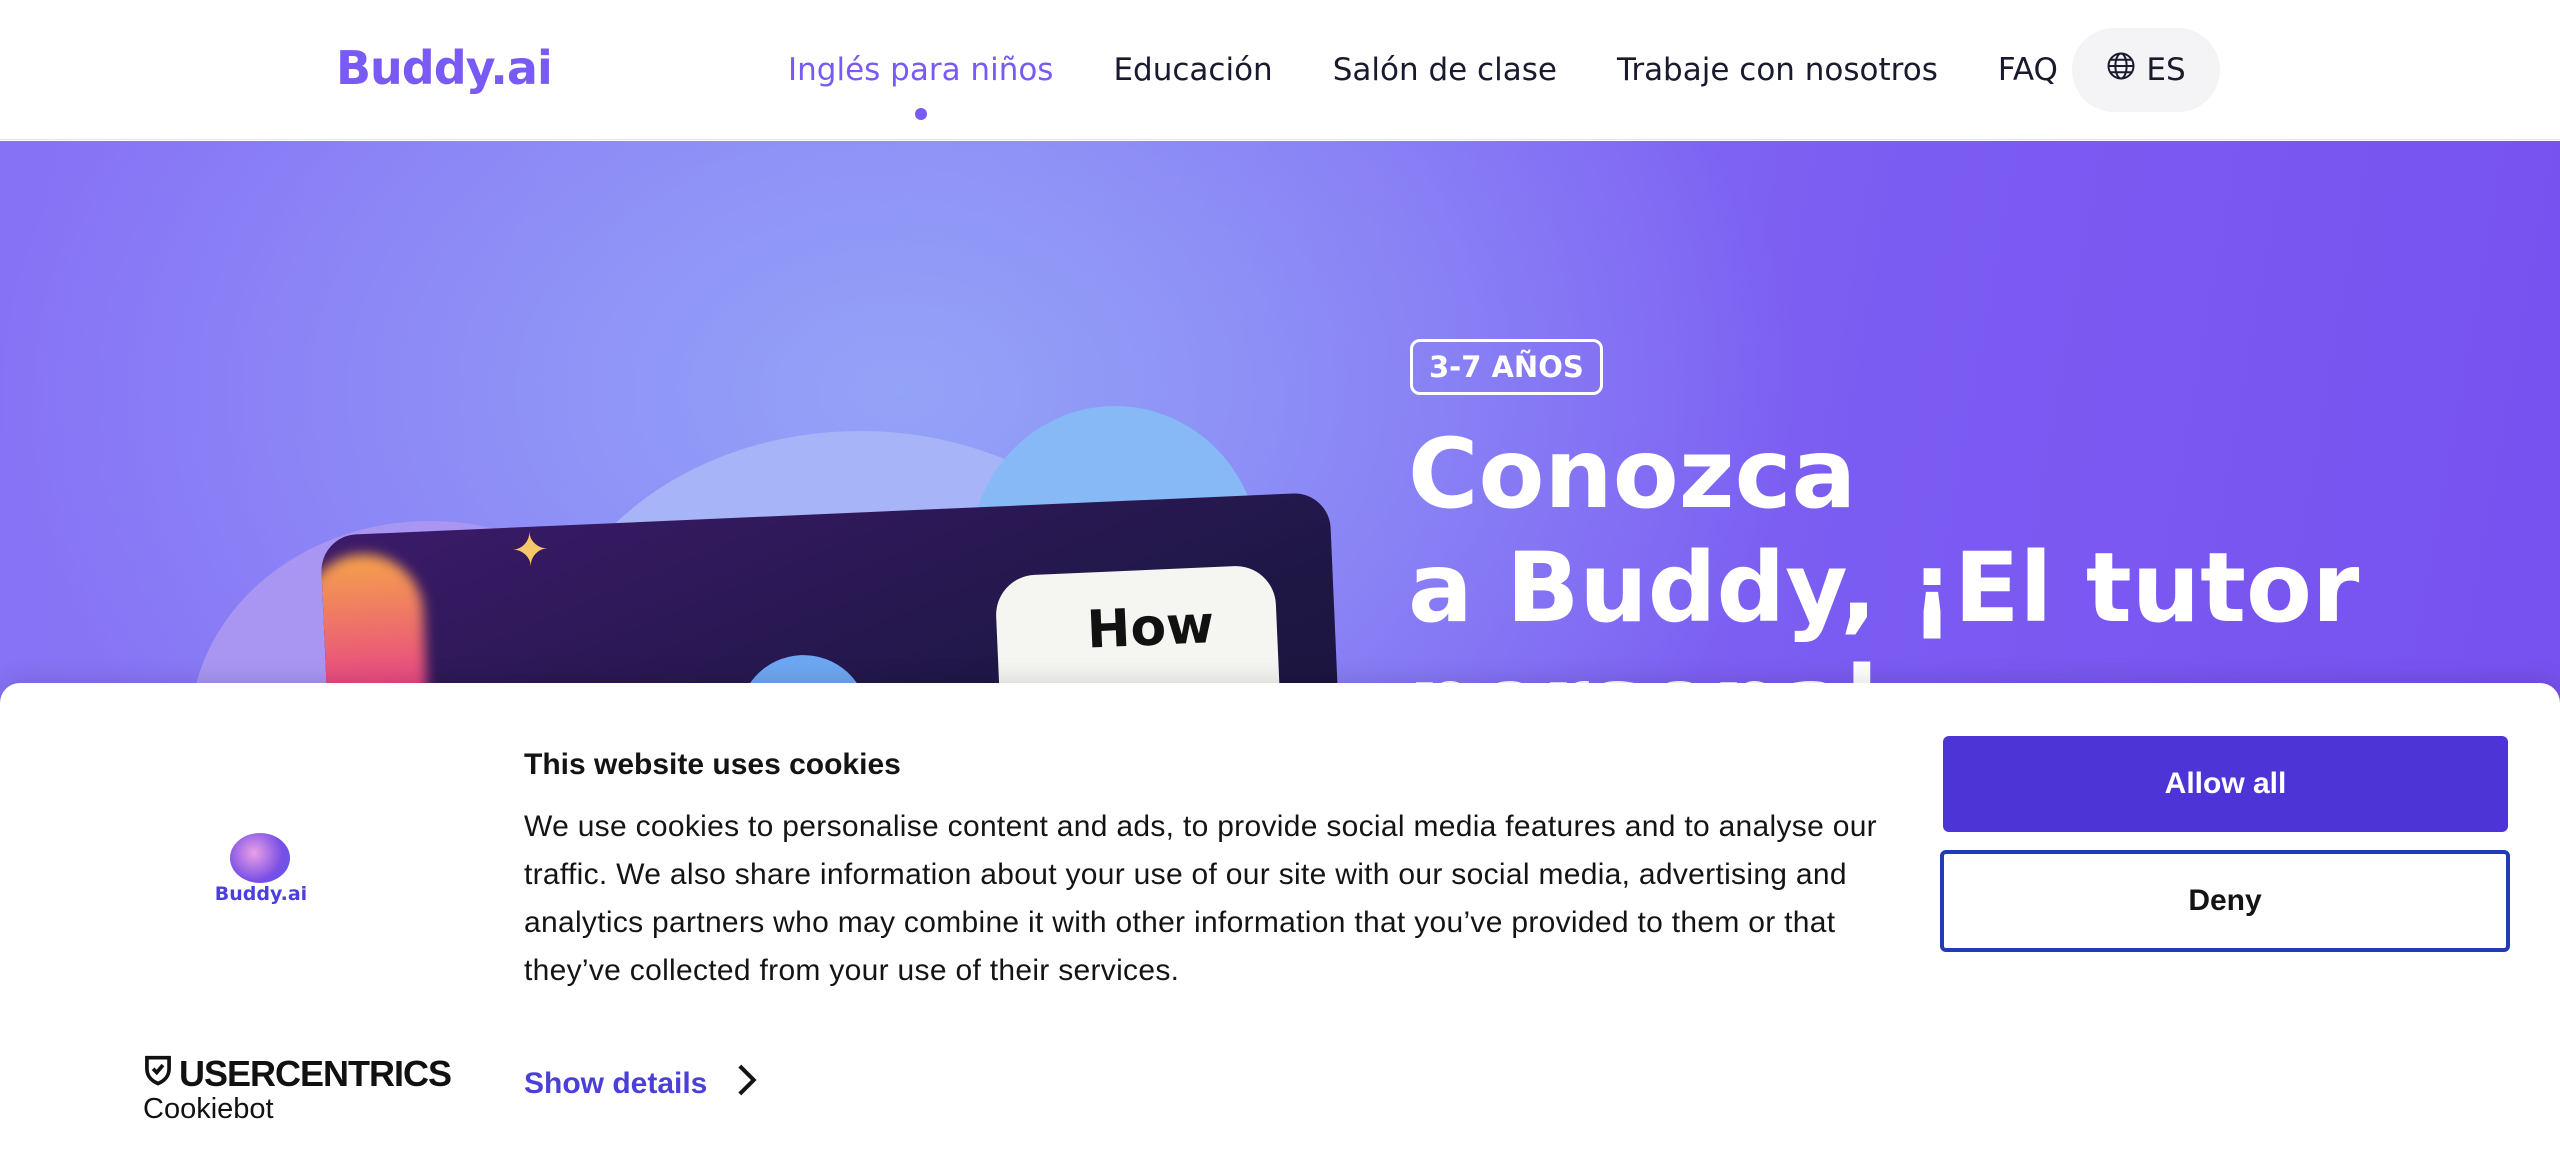 The height and width of the screenshot is (1162, 2560). What do you see at coordinates (712, 764) in the screenshot?
I see `cookie-title: This website uses cookies` at bounding box center [712, 764].